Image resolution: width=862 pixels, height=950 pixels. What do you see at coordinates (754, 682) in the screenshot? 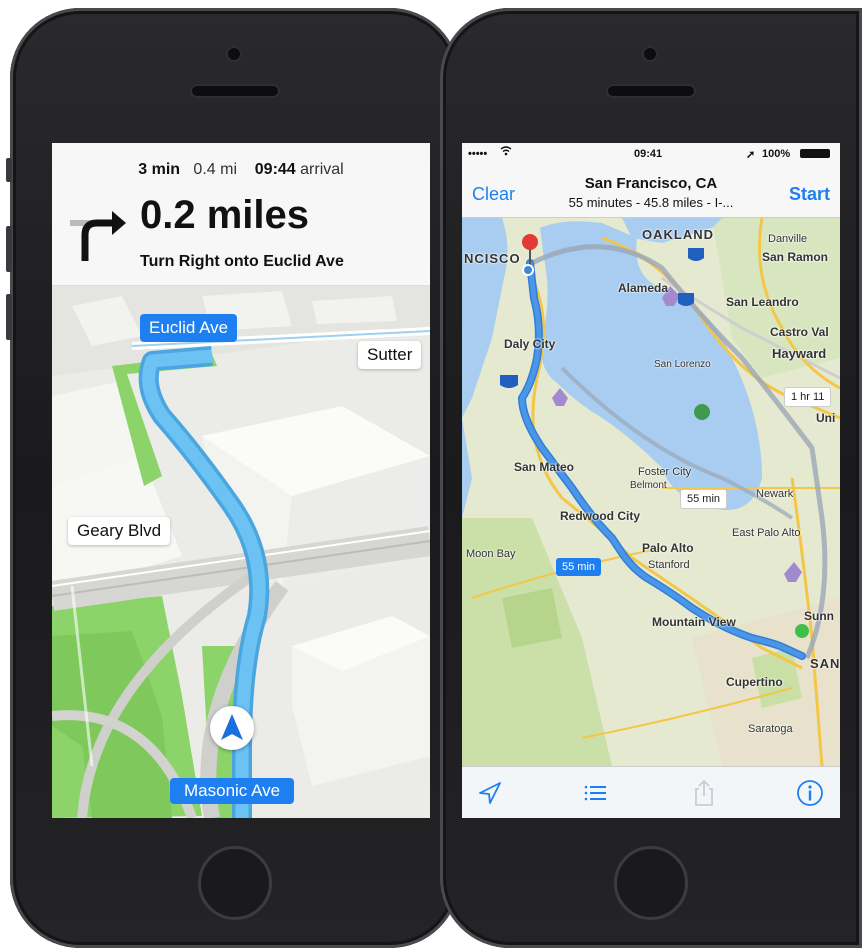
I see `place-label: Cupertino` at bounding box center [754, 682].